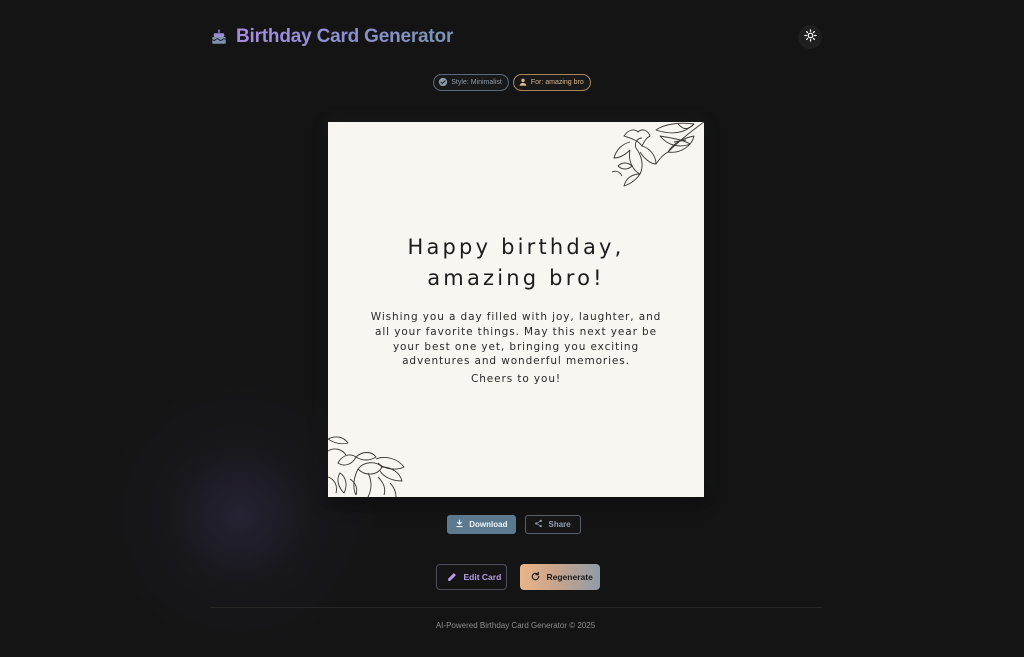 This screenshot has width=1024, height=657. I want to click on app-title: Birthday Card Generator, so click(344, 37).